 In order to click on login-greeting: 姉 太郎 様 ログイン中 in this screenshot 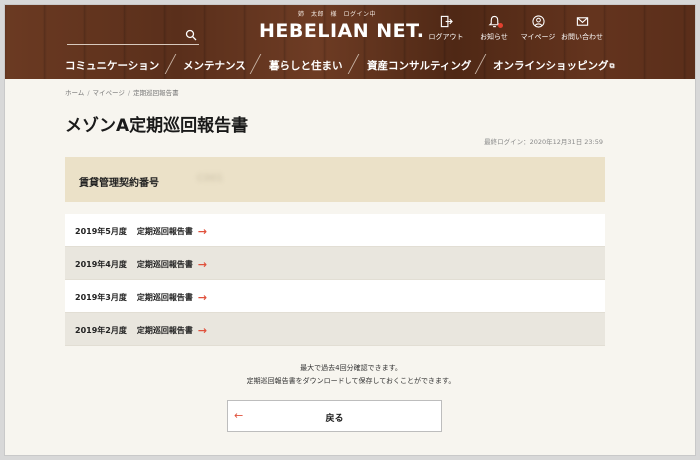, I will do `click(336, 14)`.